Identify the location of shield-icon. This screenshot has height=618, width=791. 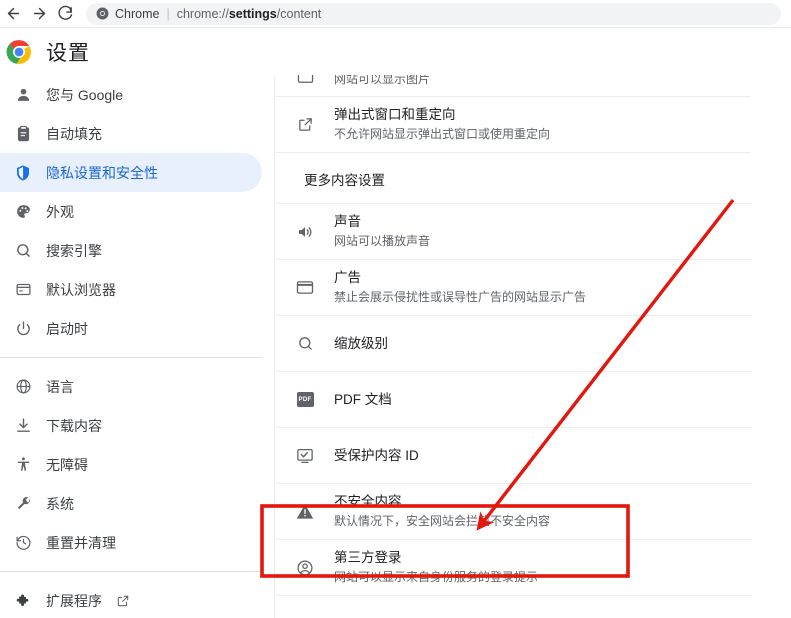
(23, 173).